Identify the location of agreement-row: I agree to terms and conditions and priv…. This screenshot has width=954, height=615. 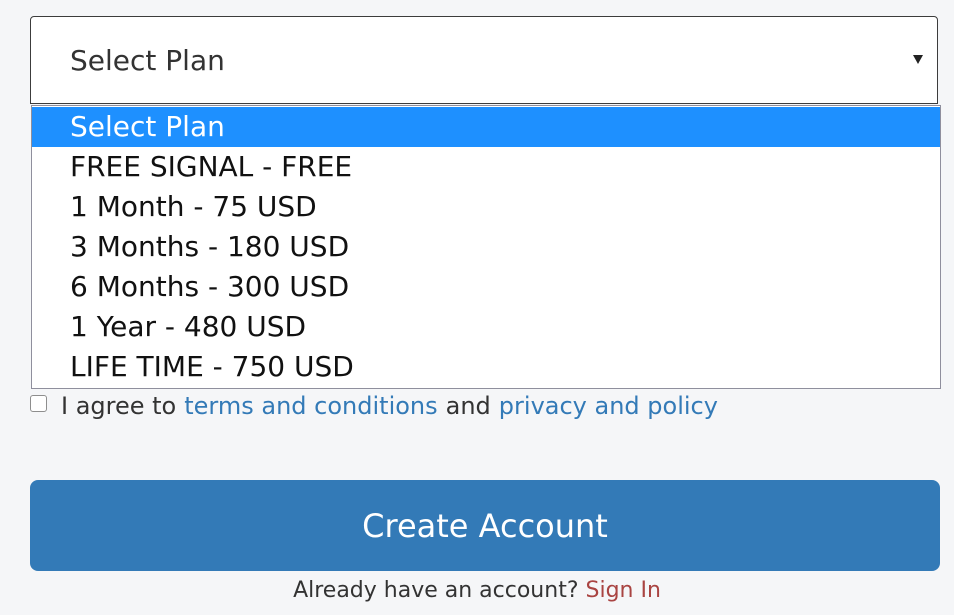
(374, 406).